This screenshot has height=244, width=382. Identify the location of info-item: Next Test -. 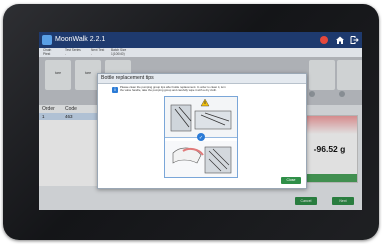
(98, 52).